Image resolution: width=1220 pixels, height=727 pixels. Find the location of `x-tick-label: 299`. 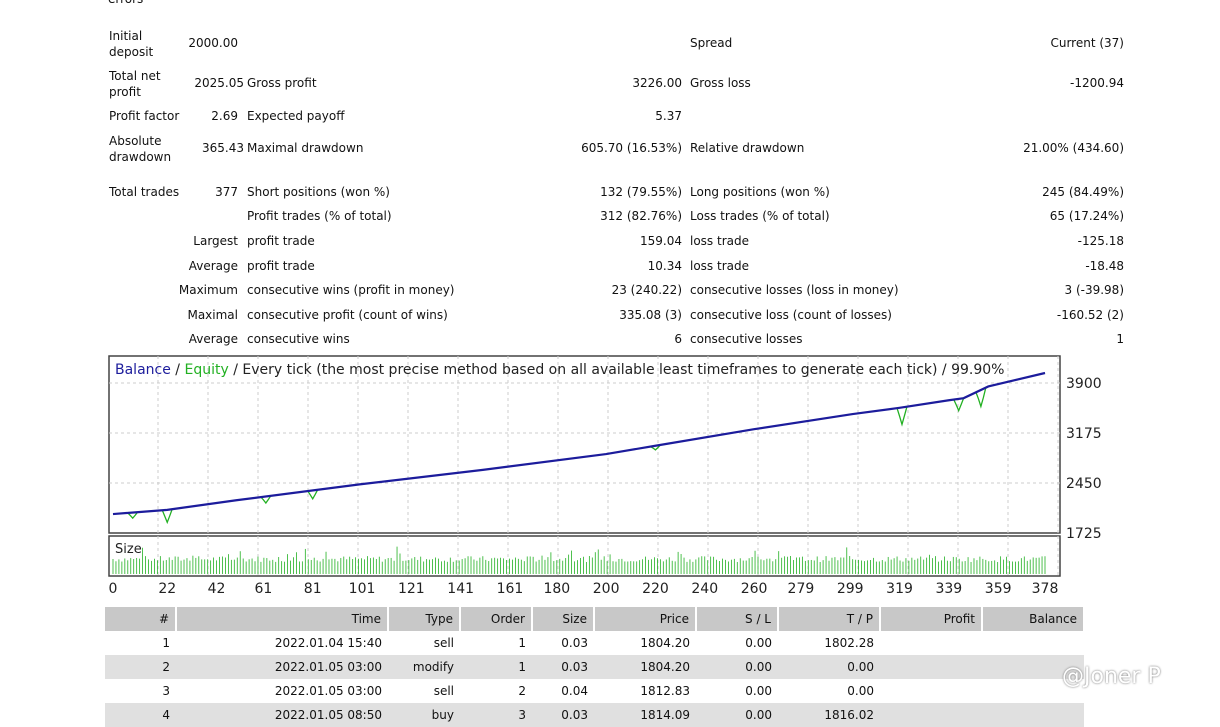

x-tick-label: 299 is located at coordinates (850, 589).